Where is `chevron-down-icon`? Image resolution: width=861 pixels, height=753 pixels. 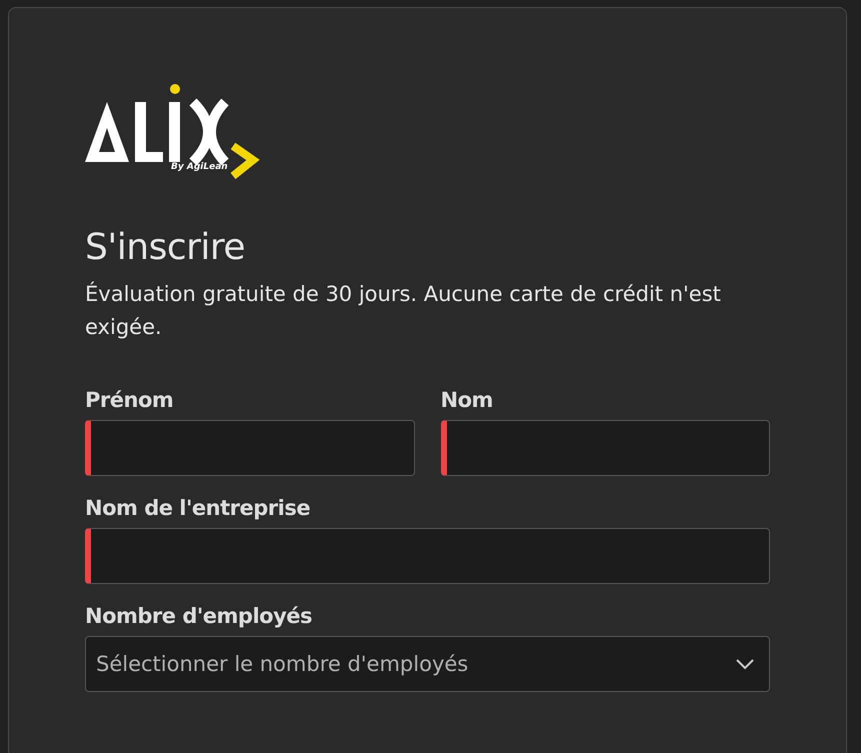 chevron-down-icon is located at coordinates (745, 664).